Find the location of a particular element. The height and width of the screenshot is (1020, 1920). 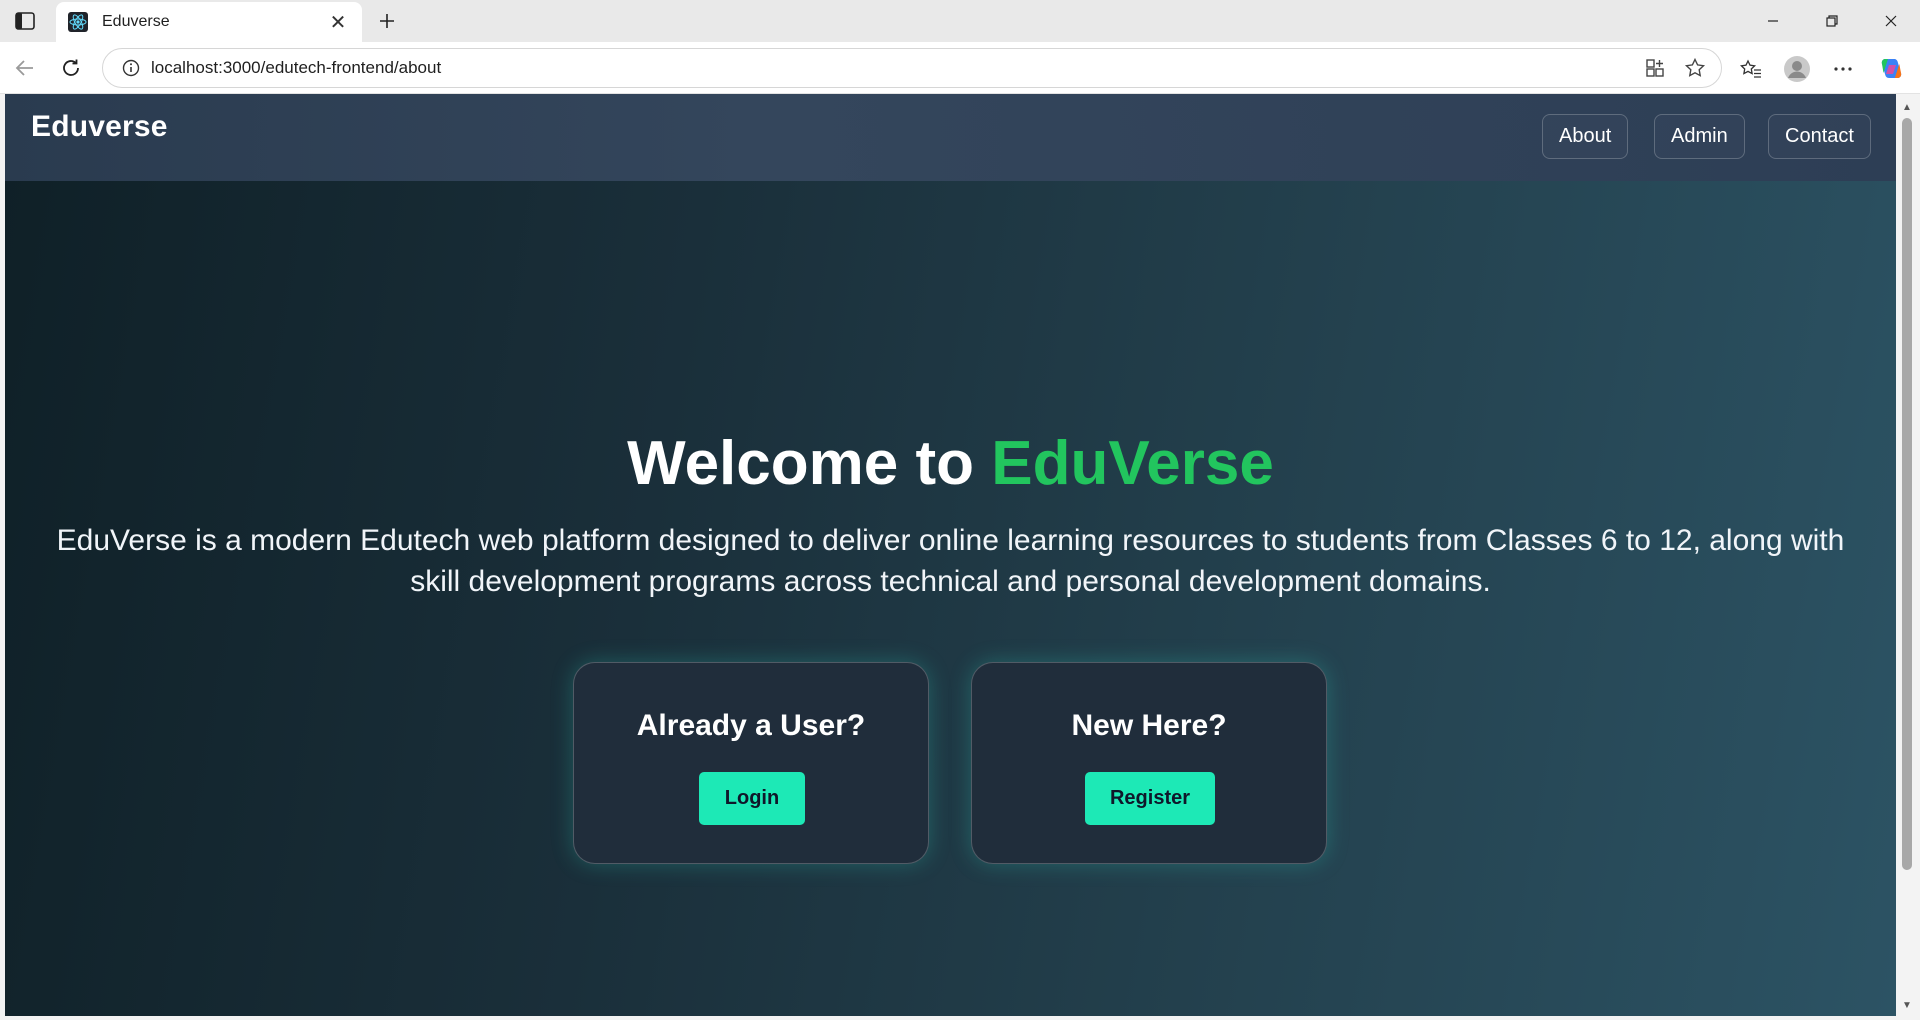

browser-tab-strip: Eduverse ✕ is located at coordinates (960, 21).